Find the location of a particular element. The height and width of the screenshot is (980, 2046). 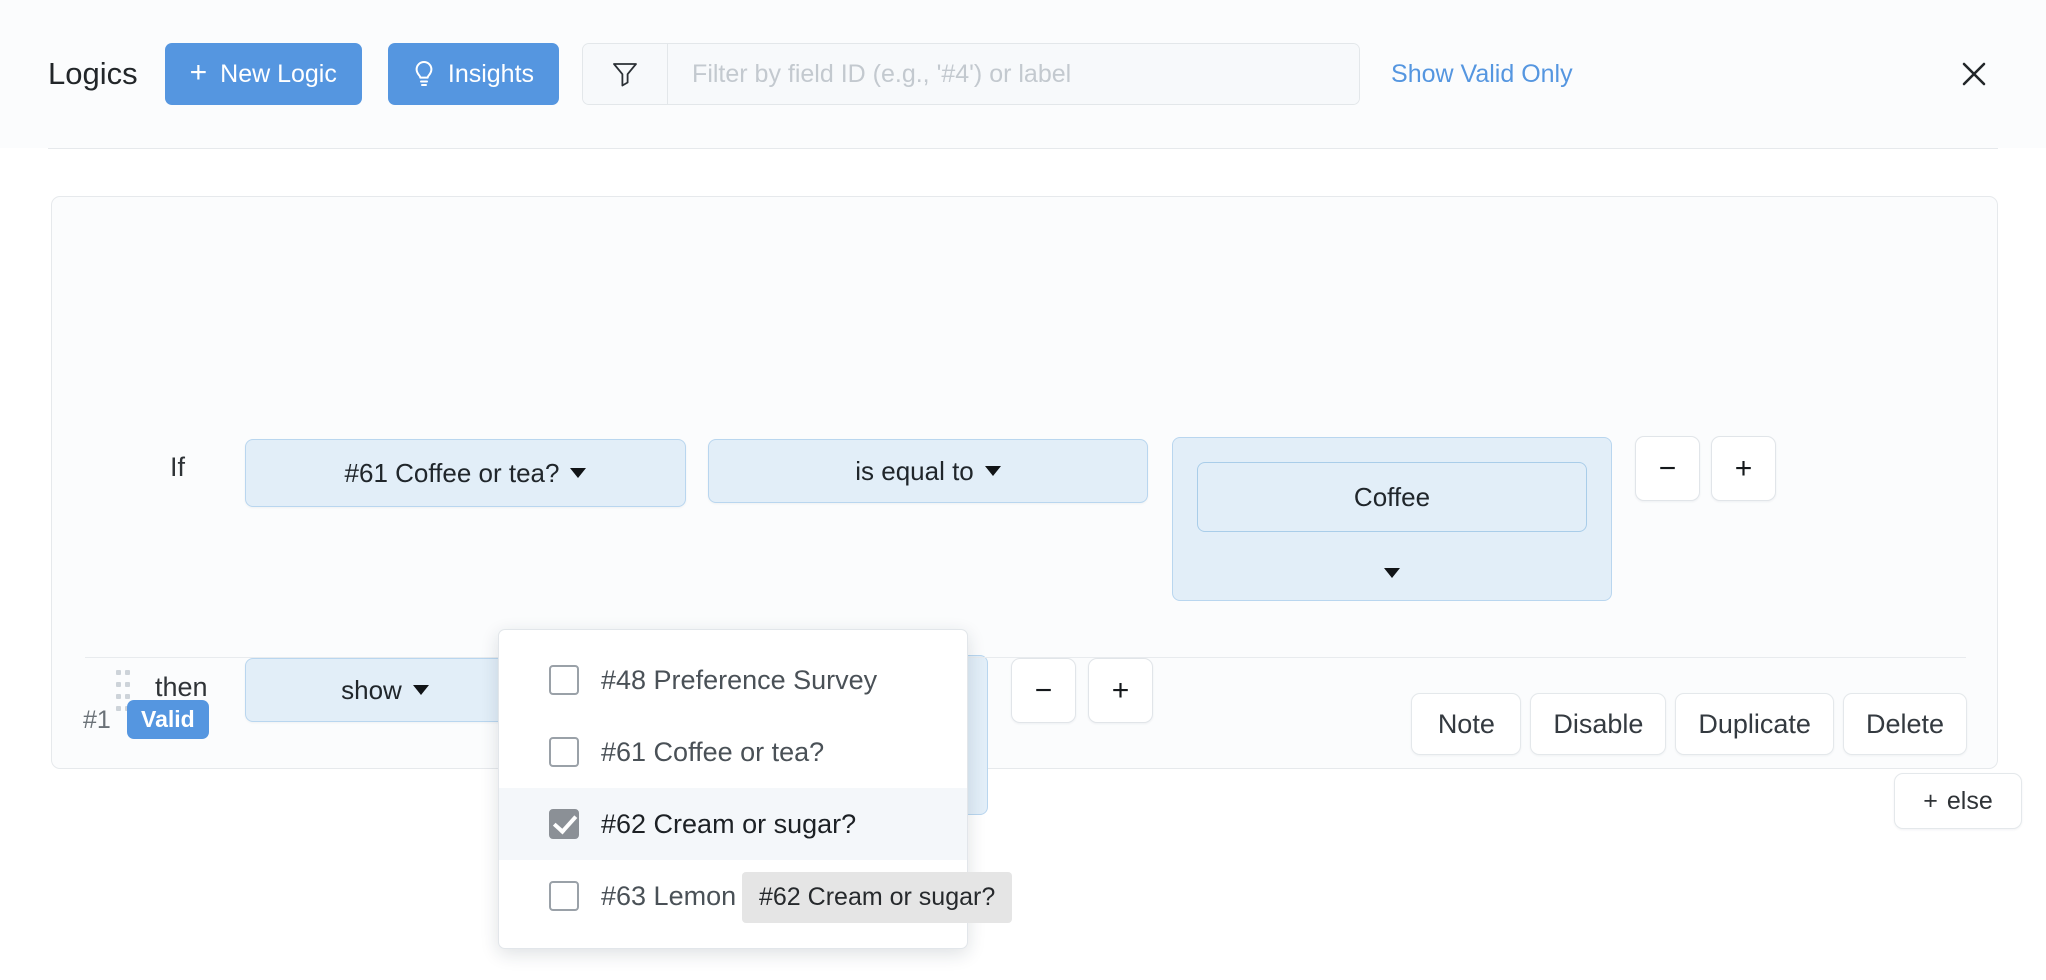

dropdown-option-label: #62 Cream or sugar? is located at coordinates (729, 823).